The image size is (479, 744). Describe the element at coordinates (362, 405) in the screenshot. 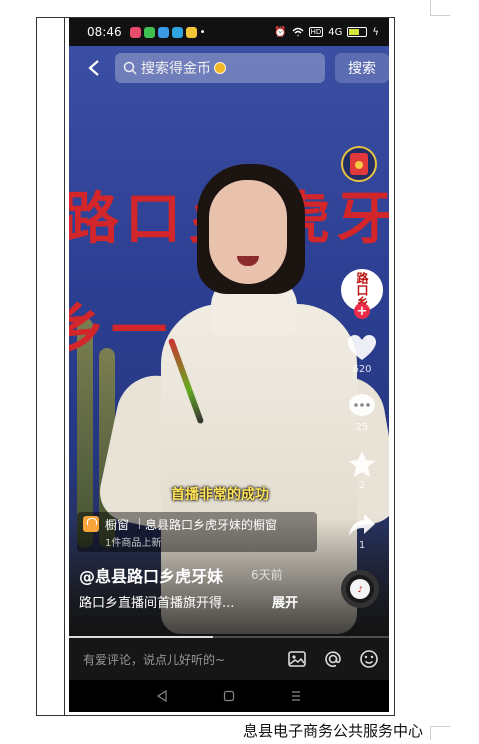

I see `comment-icon` at that location.